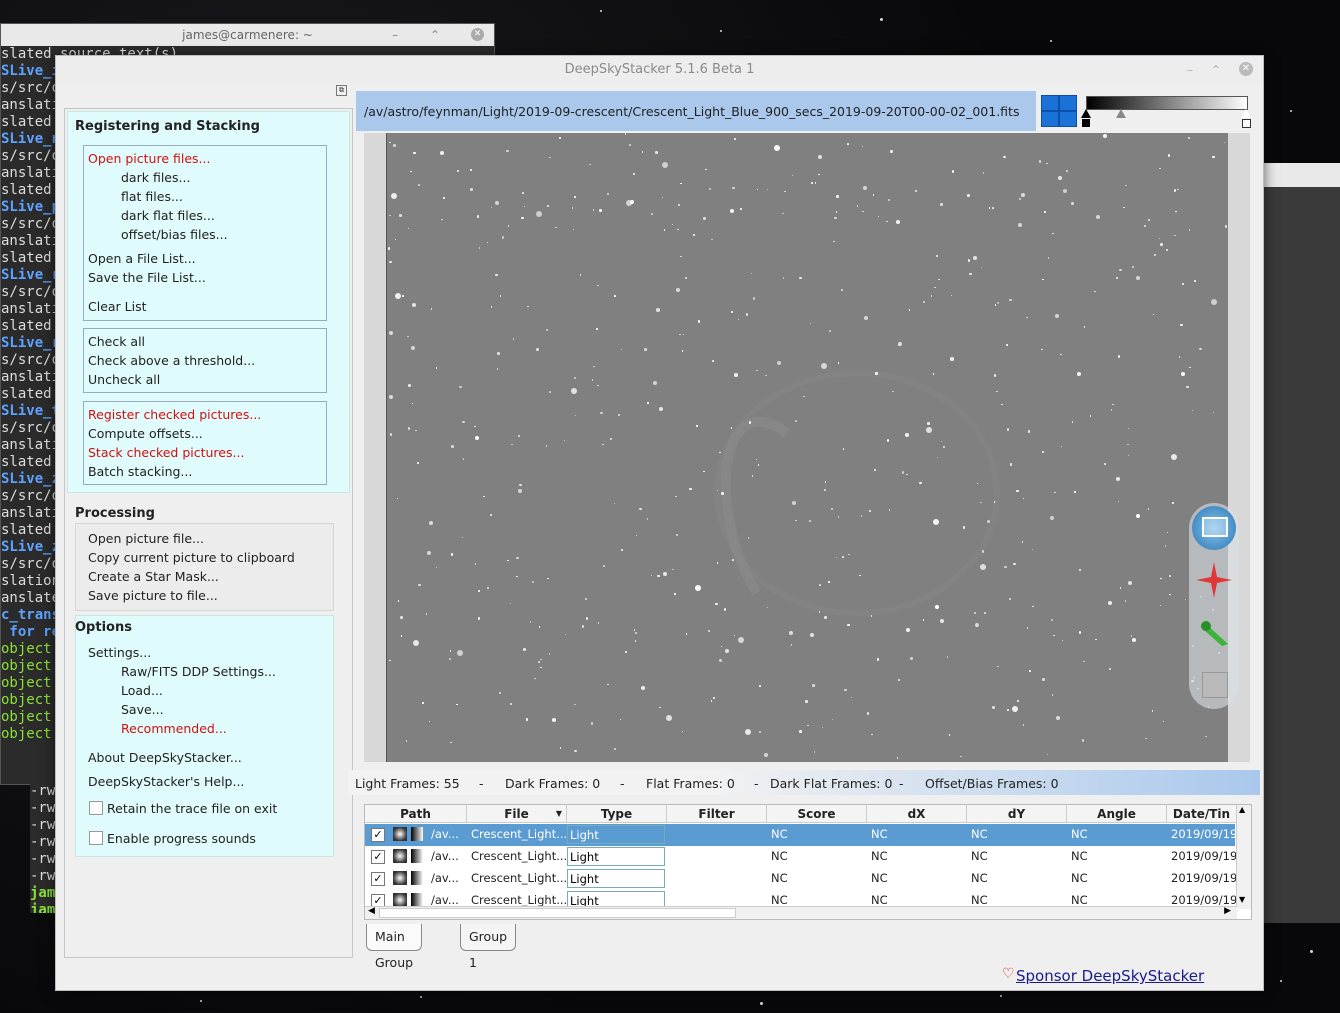 The image size is (1340, 1013). What do you see at coordinates (124, 379) in the screenshot?
I see `uncheck-all-link: Uncheck all` at bounding box center [124, 379].